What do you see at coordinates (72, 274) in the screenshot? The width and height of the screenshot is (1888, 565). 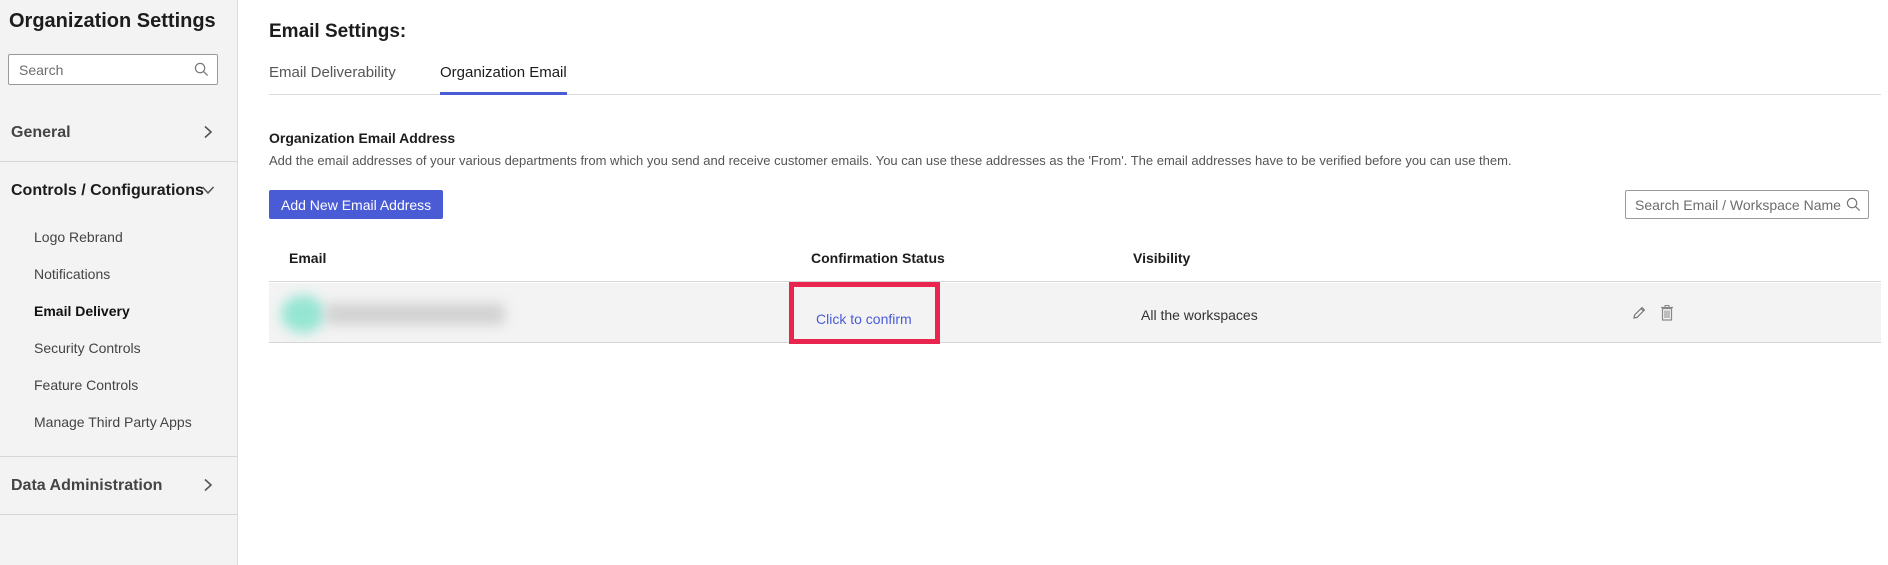 I see `sidebar-item-notifications: Notifications` at bounding box center [72, 274].